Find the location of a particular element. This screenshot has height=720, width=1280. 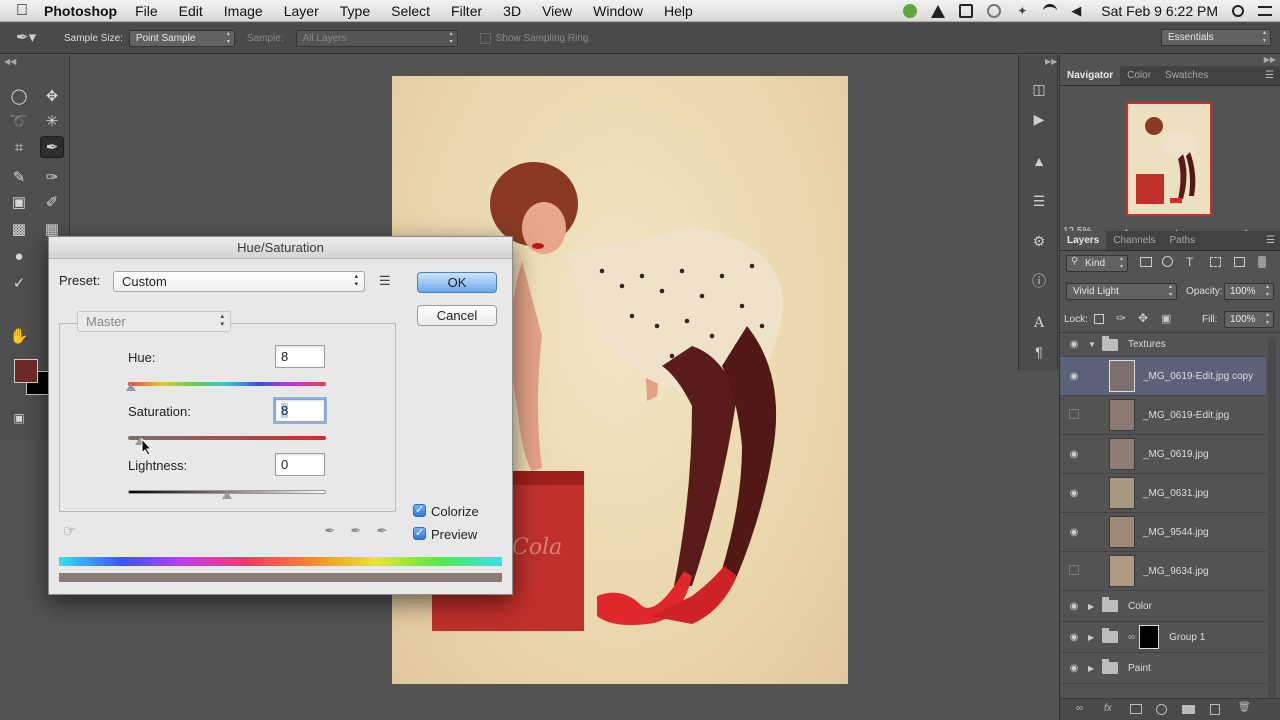

menu-3d: 3D is located at coordinates (512, 11).